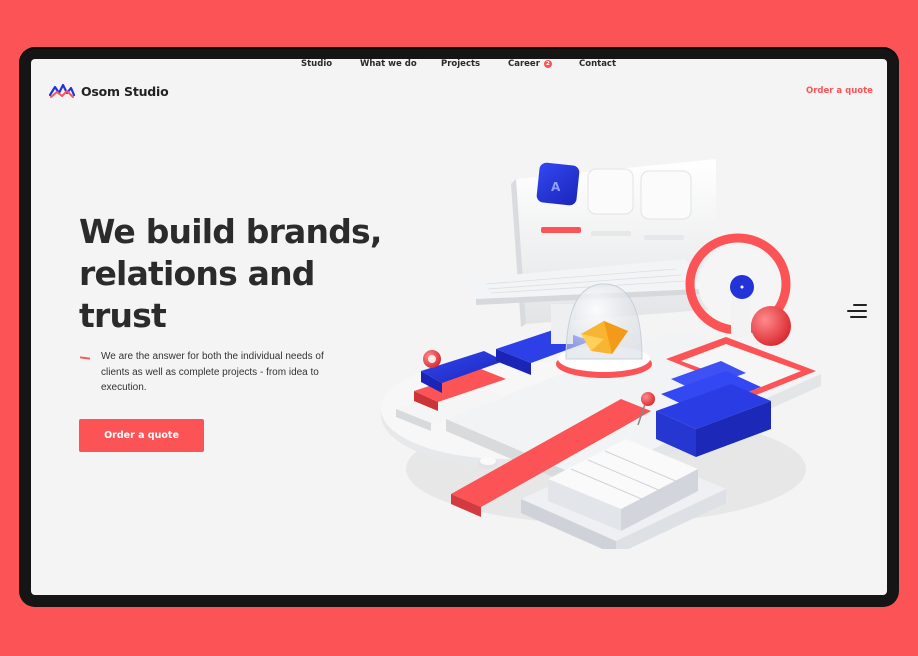  I want to click on order-quote-button: Order a quote, so click(141, 435).